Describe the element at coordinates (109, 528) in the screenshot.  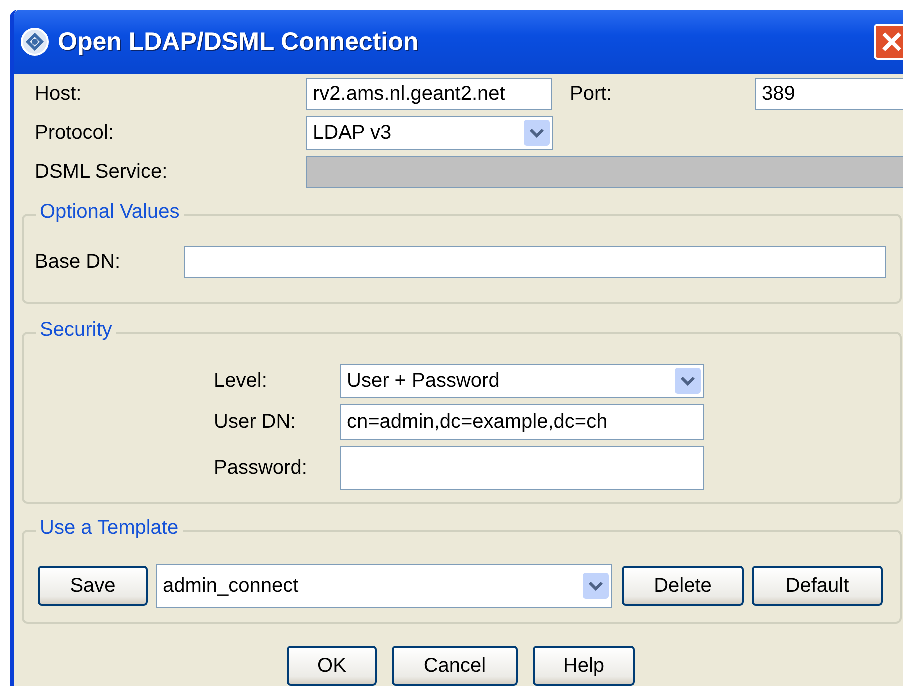
I see `group-title: Use a Template` at that location.